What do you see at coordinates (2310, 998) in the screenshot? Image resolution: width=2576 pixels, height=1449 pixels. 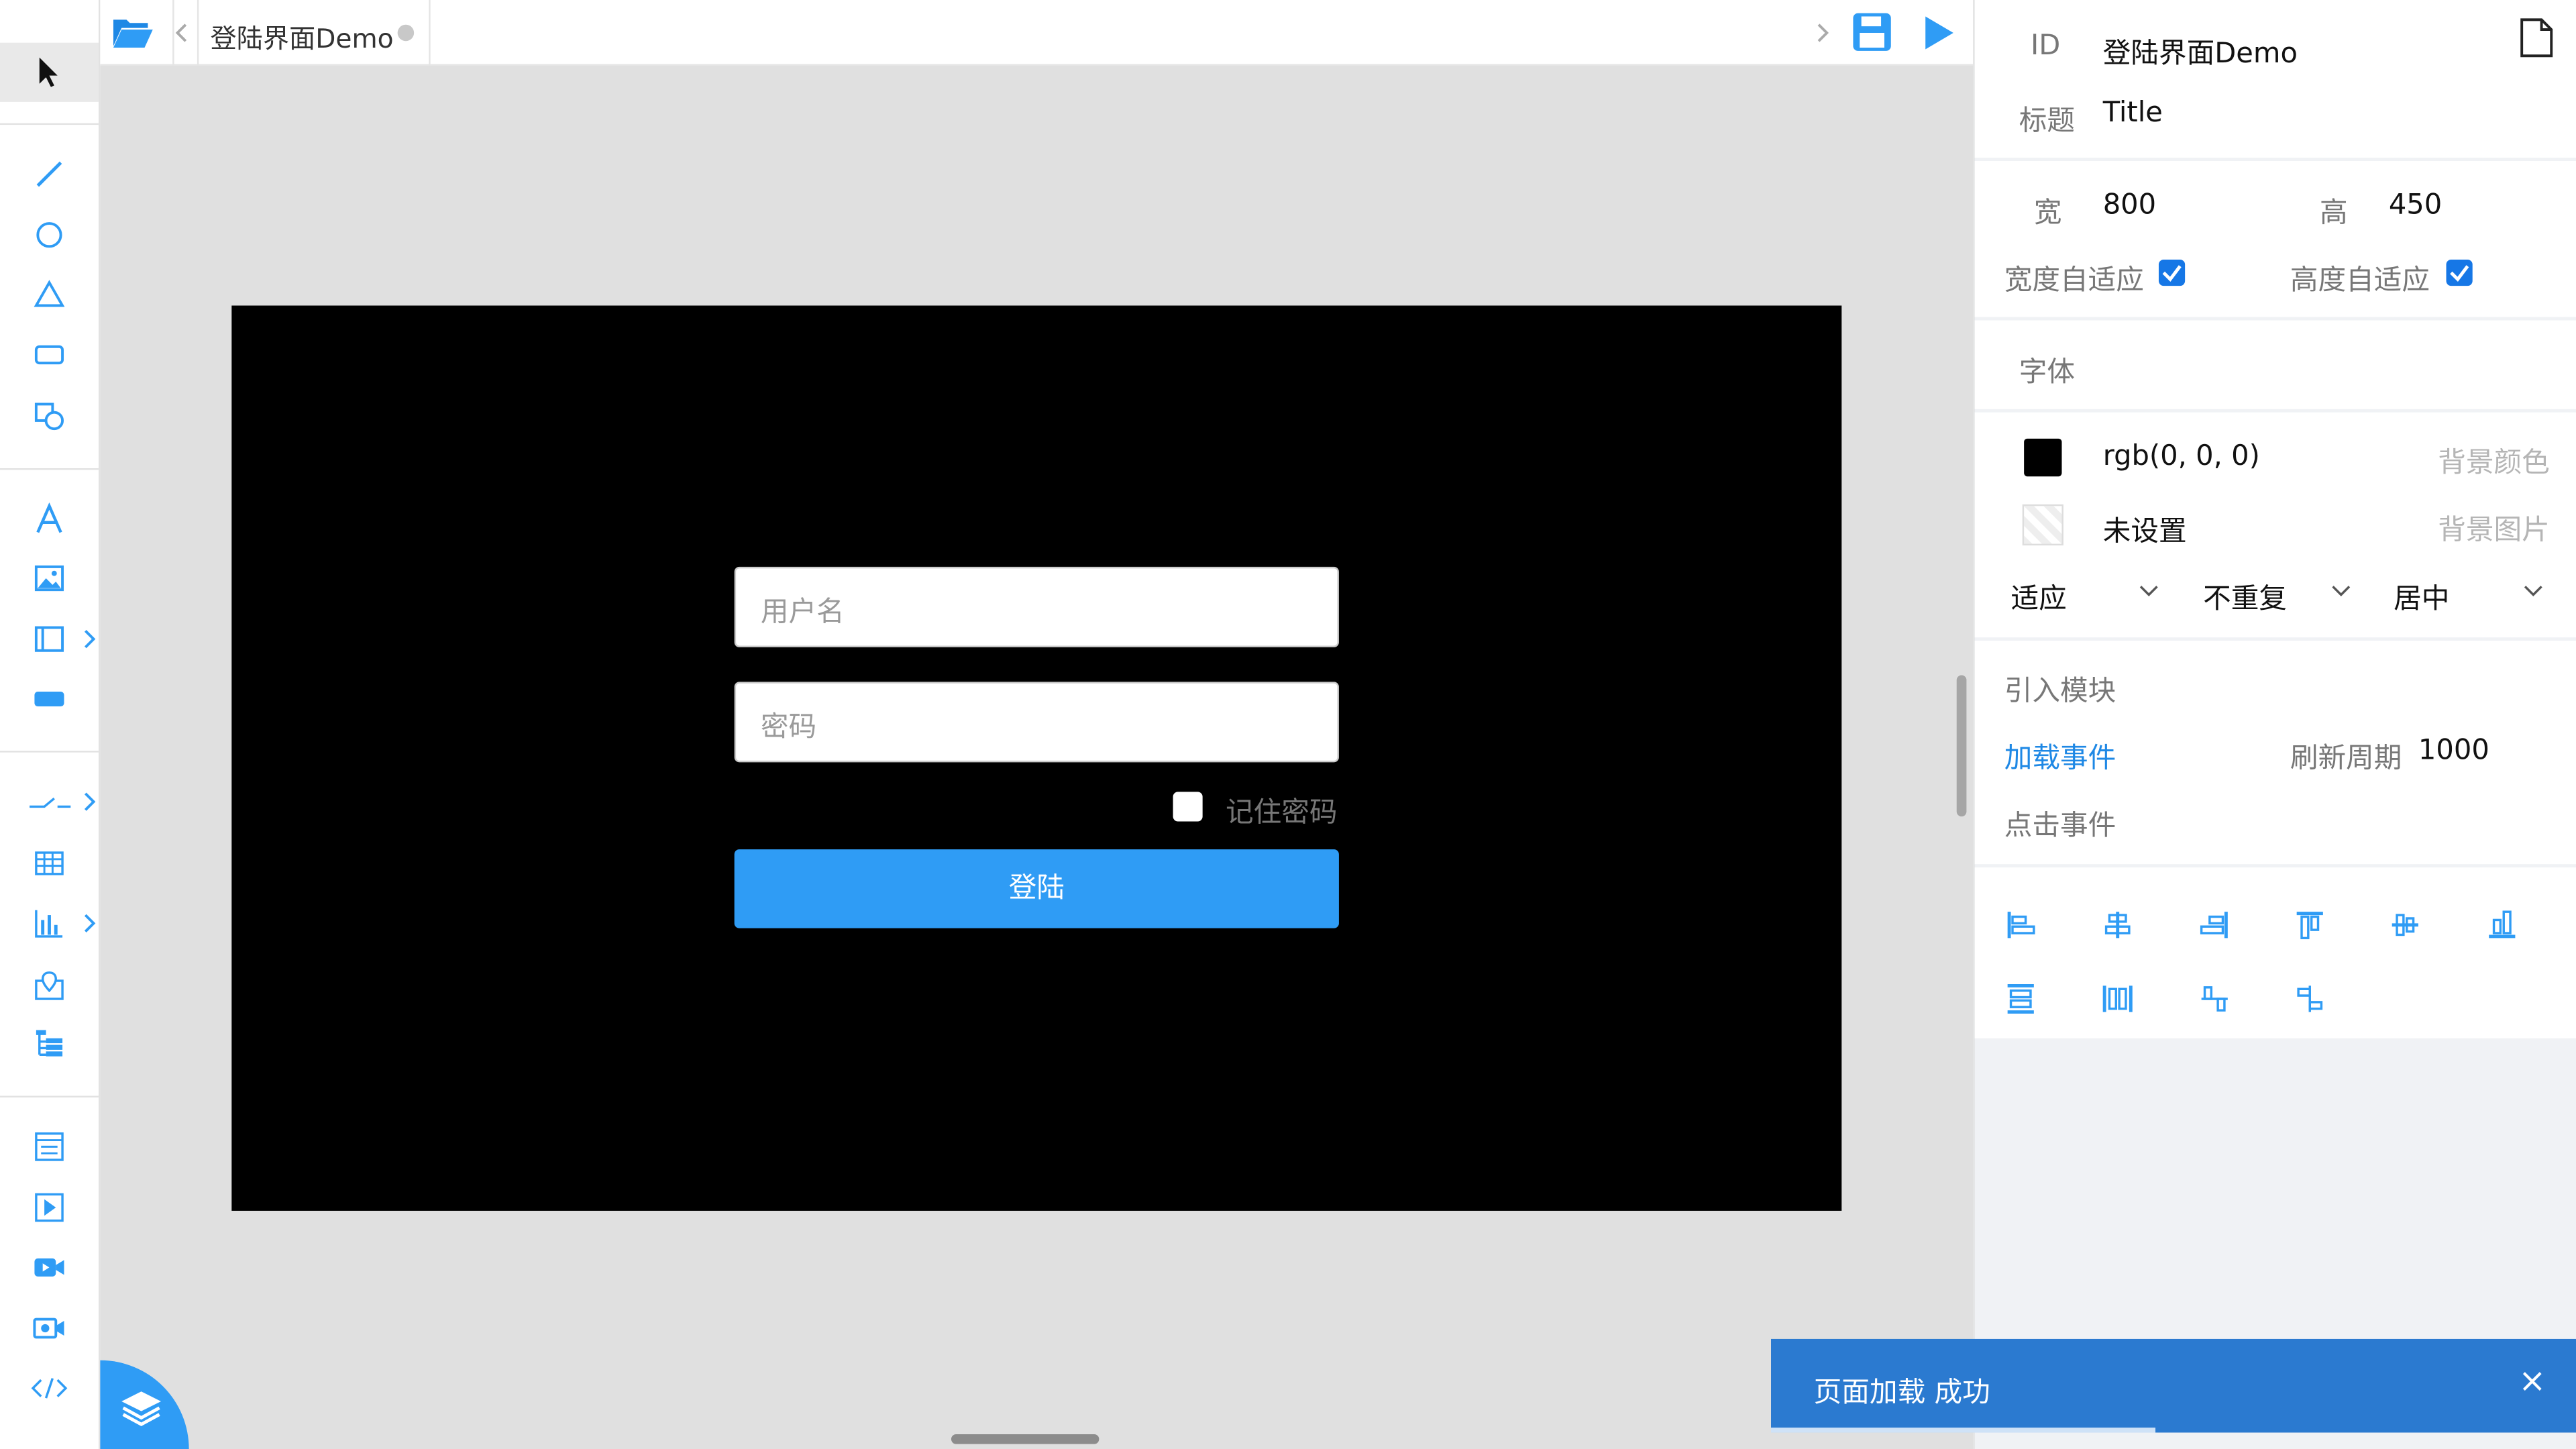 I see `same-width-icon` at bounding box center [2310, 998].